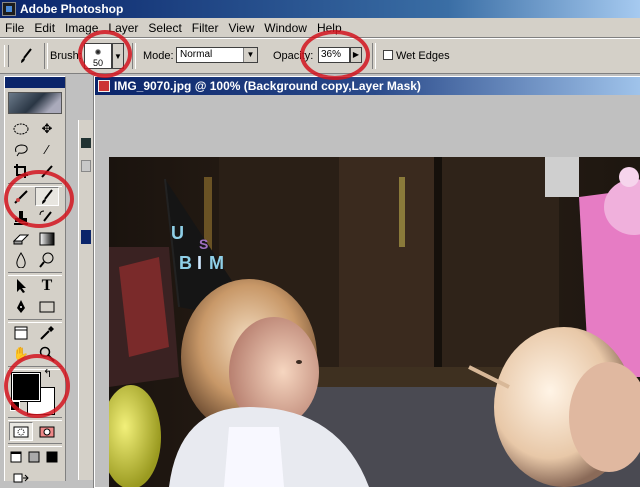 The height and width of the screenshot is (488, 640). Describe the element at coordinates (334, 55) in the screenshot. I see `opacity-input: 36%` at that location.